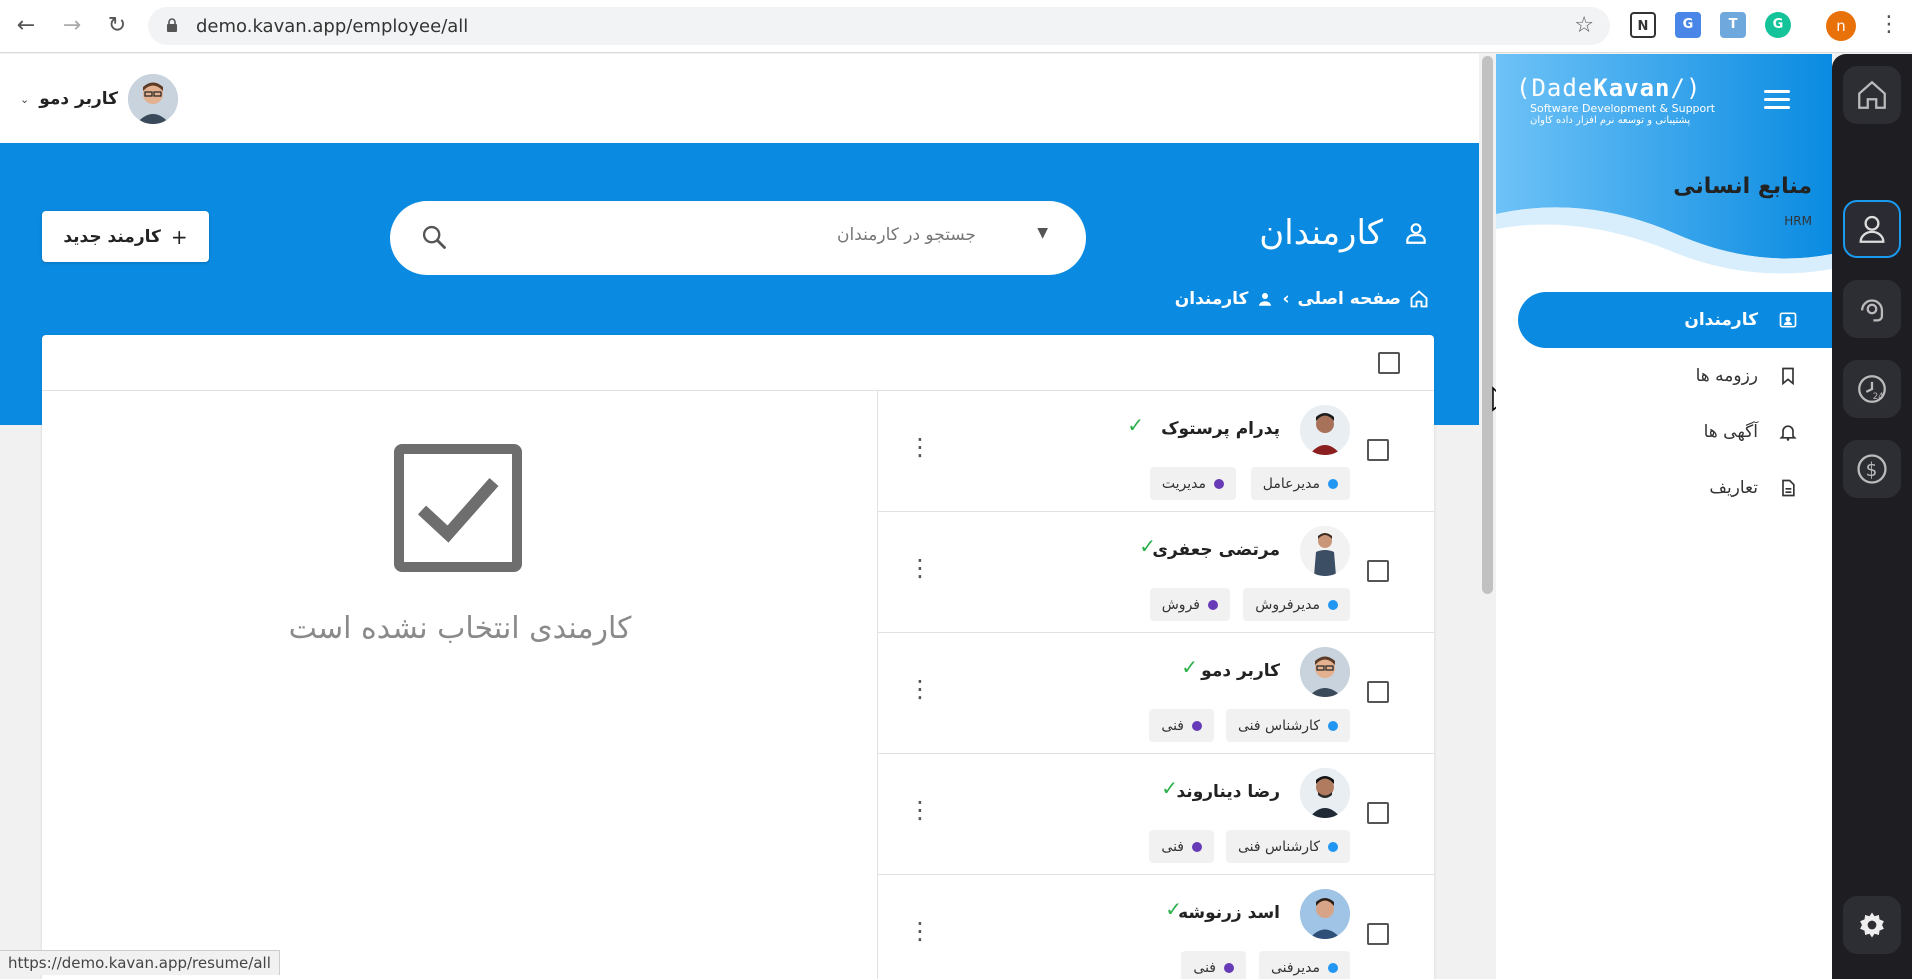 This screenshot has width=1912, height=979. What do you see at coordinates (1777, 102) in the screenshot?
I see `hamburger-menu-icon` at bounding box center [1777, 102].